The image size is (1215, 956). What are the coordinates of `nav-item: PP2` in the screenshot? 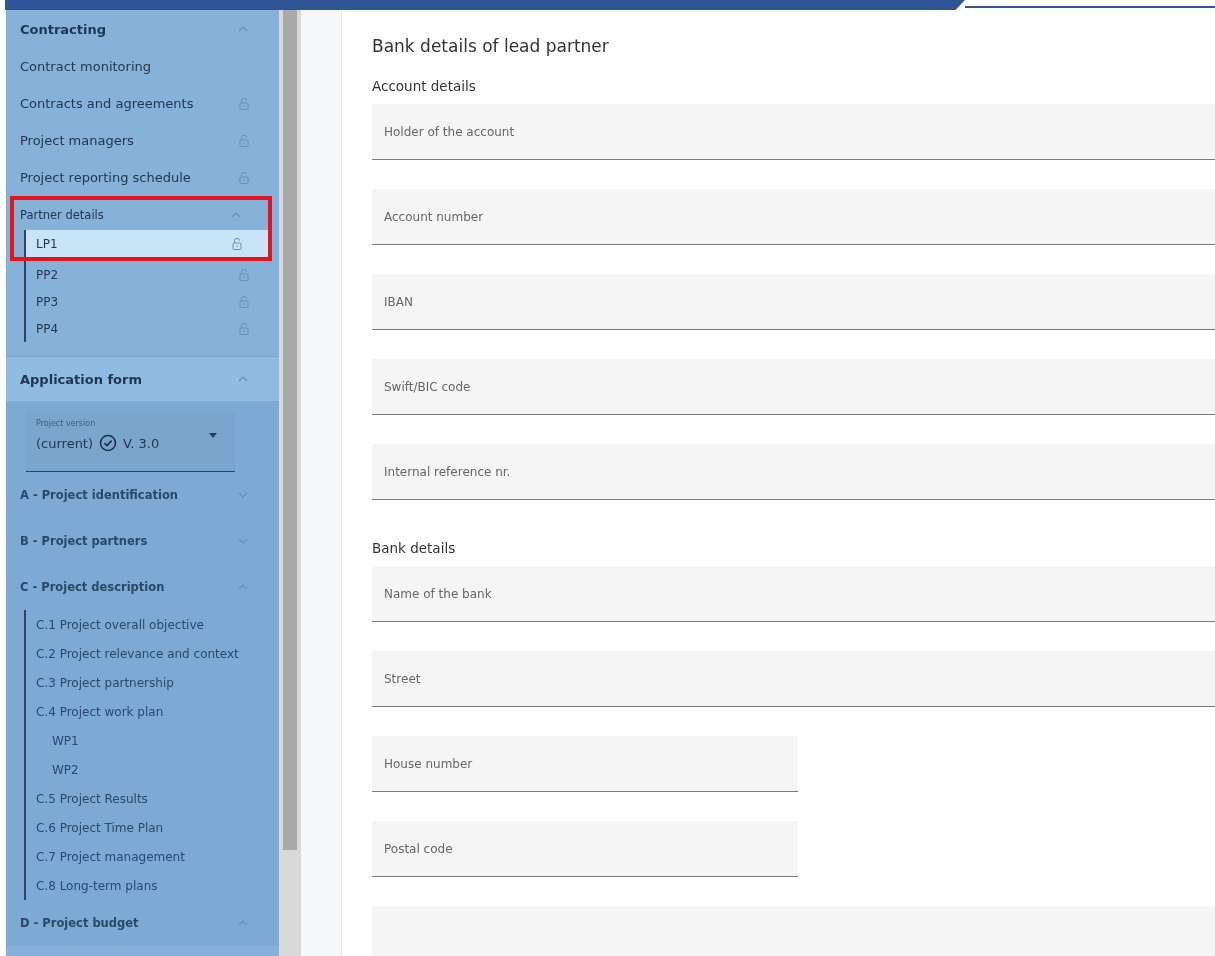 It's located at (152, 274).